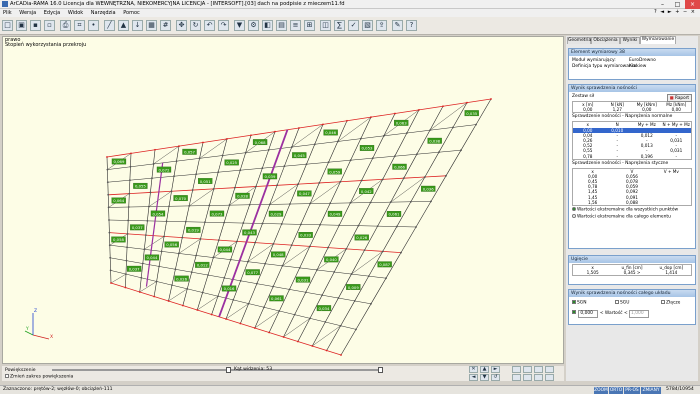 The height and width of the screenshot is (394, 700). What do you see at coordinates (527, 369) in the screenshot?
I see `view-front-icon` at bounding box center [527, 369].